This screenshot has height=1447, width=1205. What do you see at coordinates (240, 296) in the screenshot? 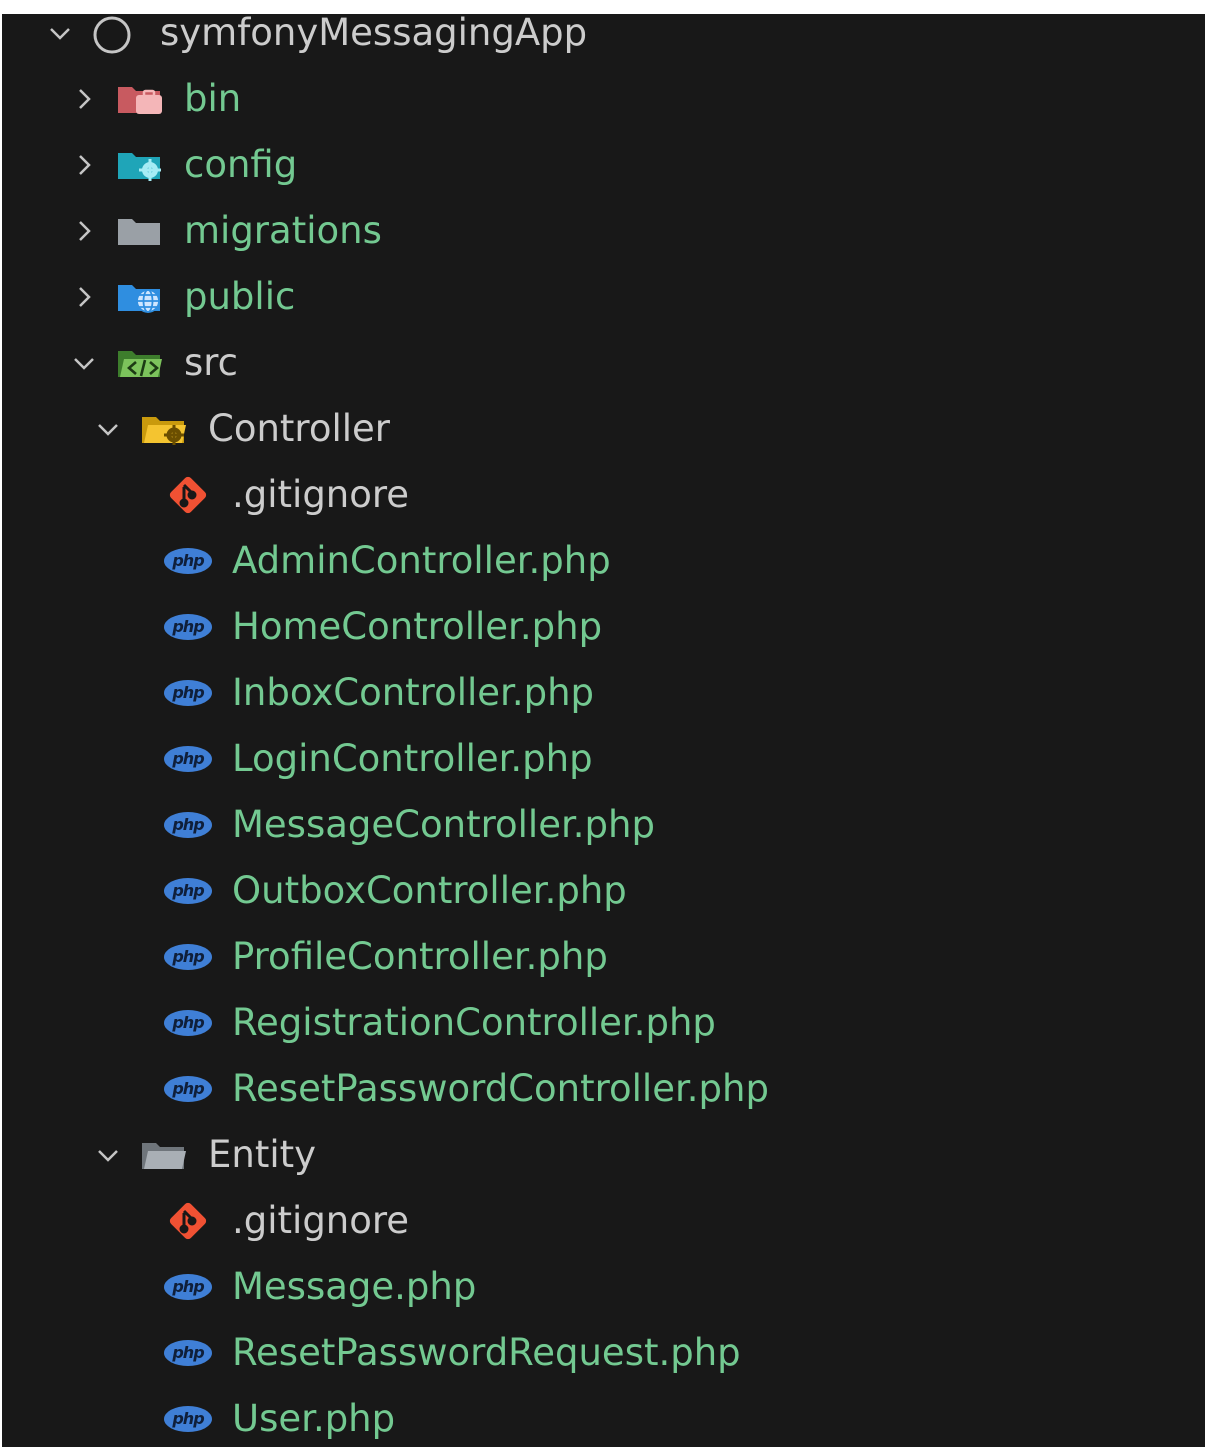
I see `folder-label-public: public` at bounding box center [240, 296].